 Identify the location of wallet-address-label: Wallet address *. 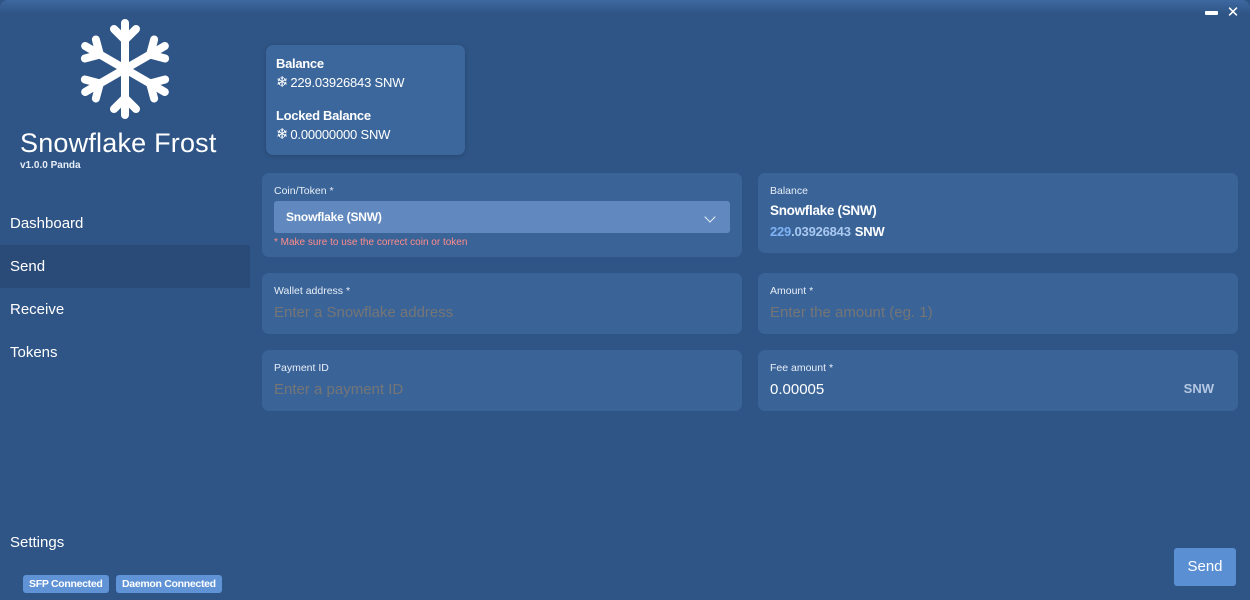
(312, 291).